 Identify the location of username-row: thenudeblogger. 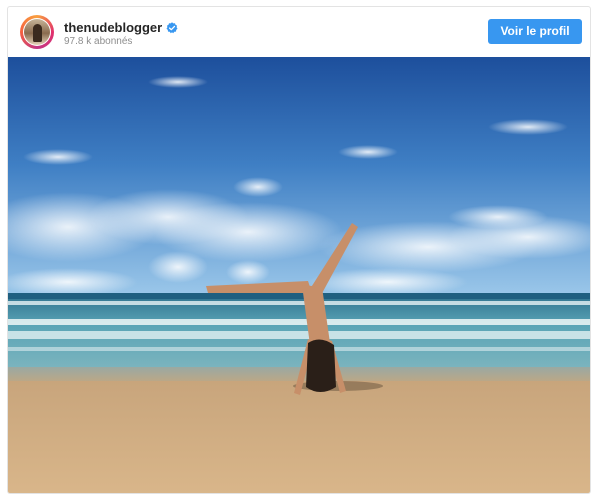
(121, 27).